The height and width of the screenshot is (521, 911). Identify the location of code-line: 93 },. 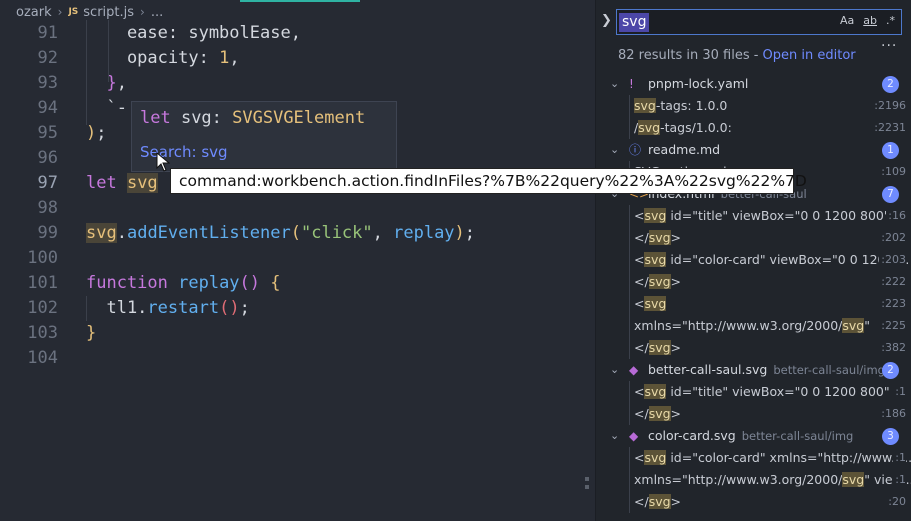
(297, 83).